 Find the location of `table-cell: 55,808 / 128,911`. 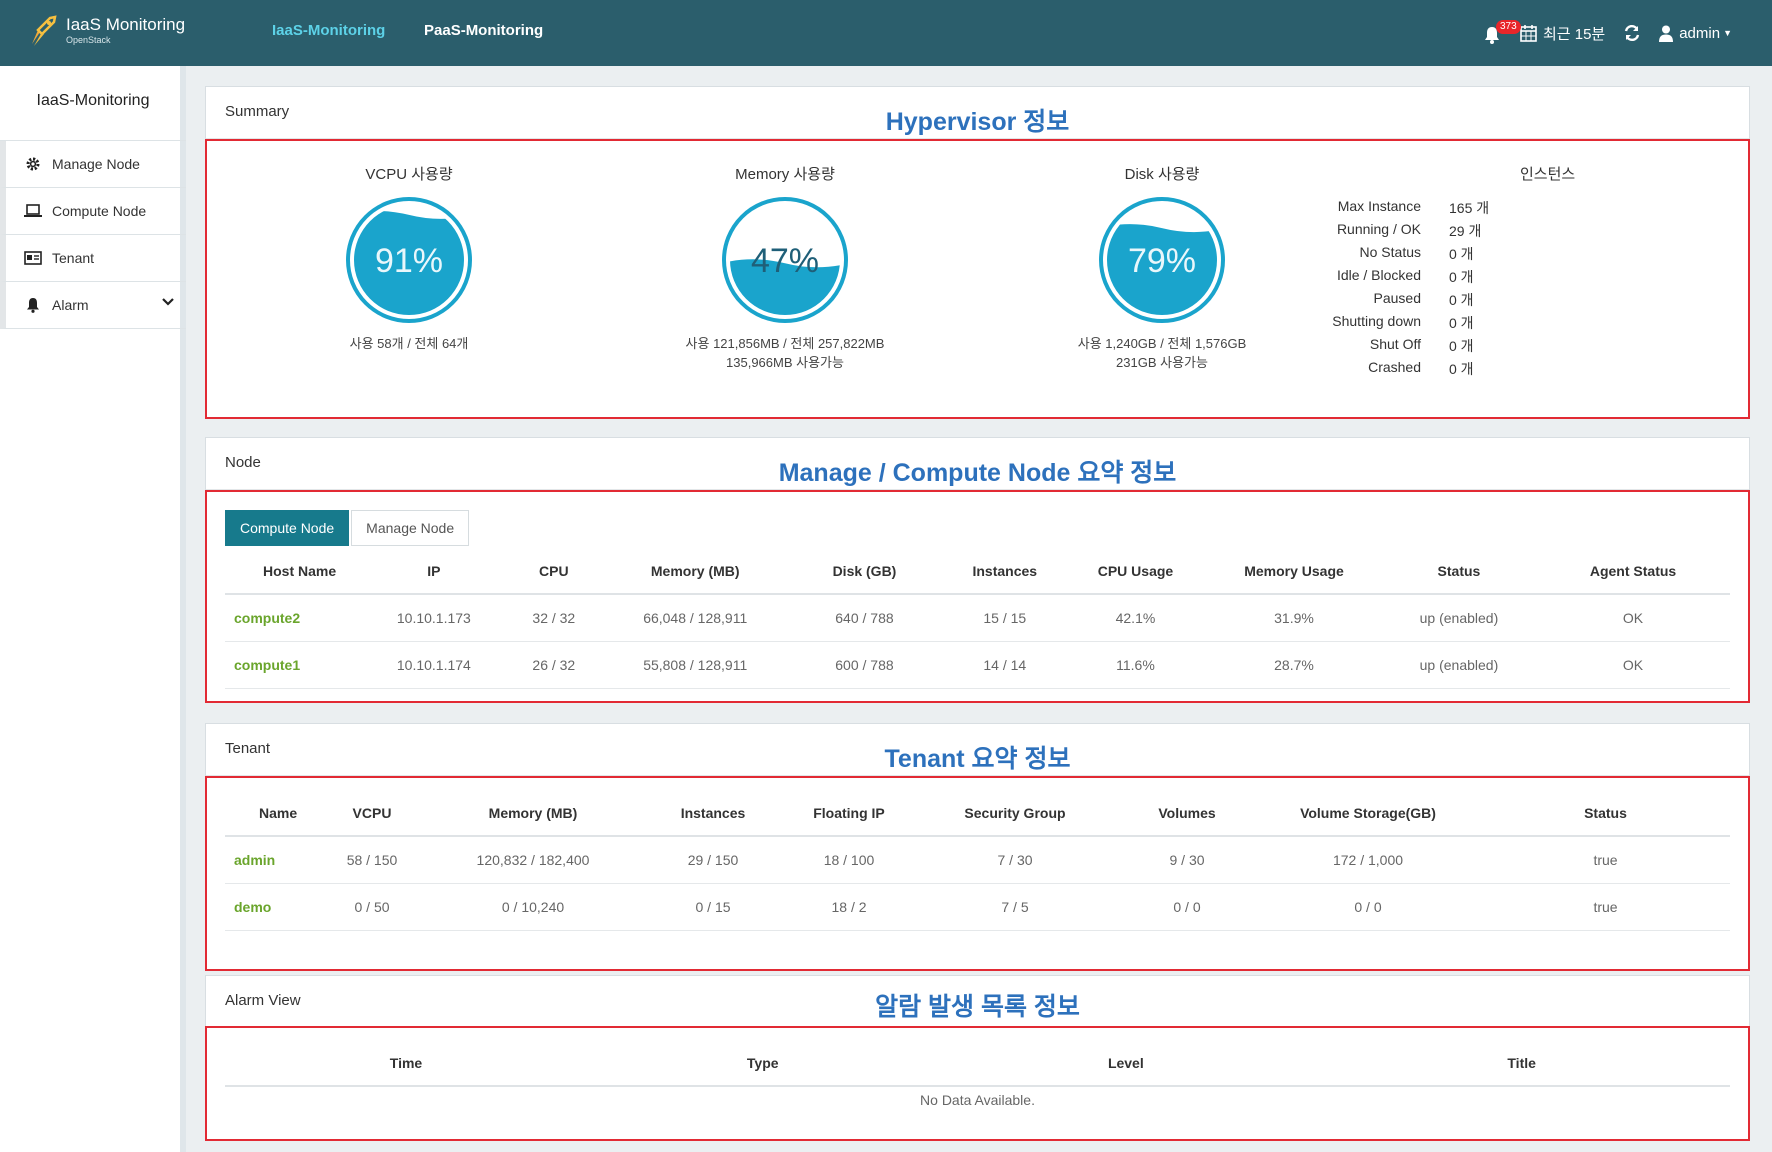

table-cell: 55,808 / 128,911 is located at coordinates (695, 665).